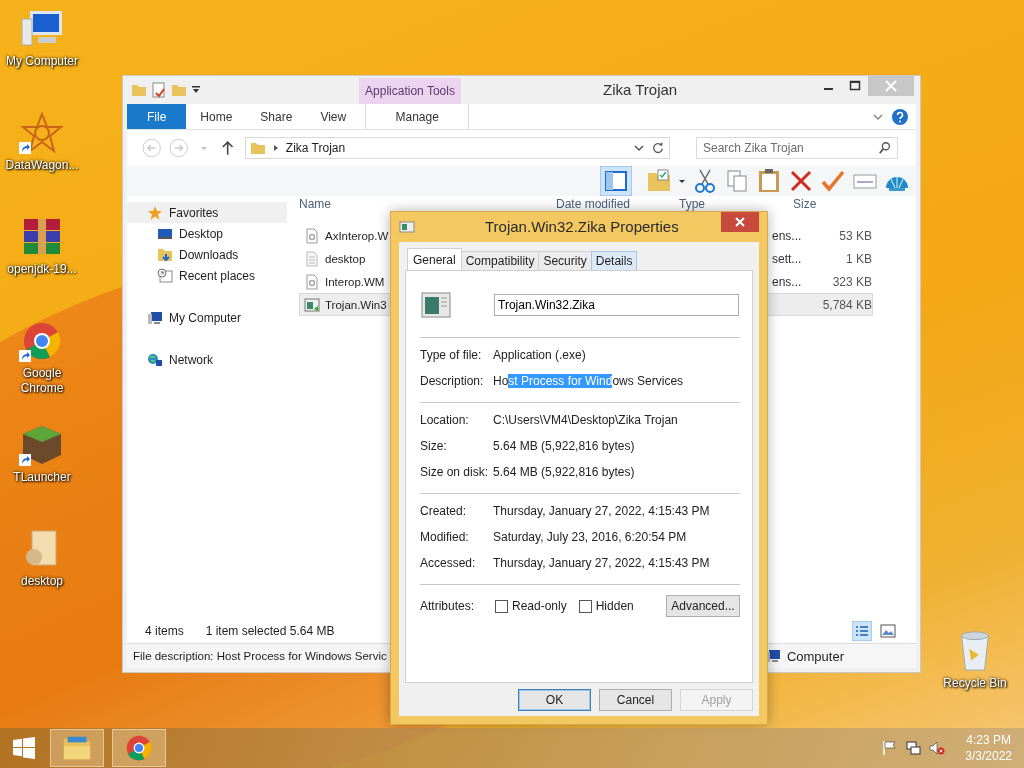 The width and height of the screenshot is (1024, 768). Describe the element at coordinates (448, 606) in the screenshot. I see `property-label: Attributes:` at that location.